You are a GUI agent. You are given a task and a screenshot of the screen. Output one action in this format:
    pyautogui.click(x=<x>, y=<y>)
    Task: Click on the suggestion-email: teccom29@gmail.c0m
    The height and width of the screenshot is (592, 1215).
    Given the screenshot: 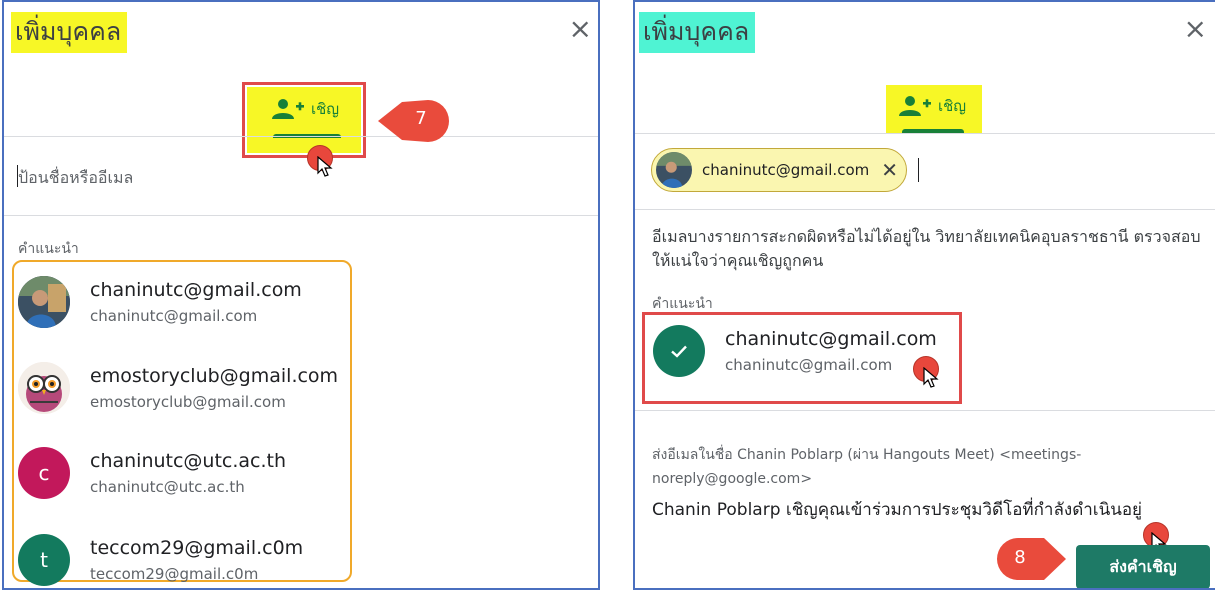 What is the action you would take?
    pyautogui.click(x=174, y=574)
    